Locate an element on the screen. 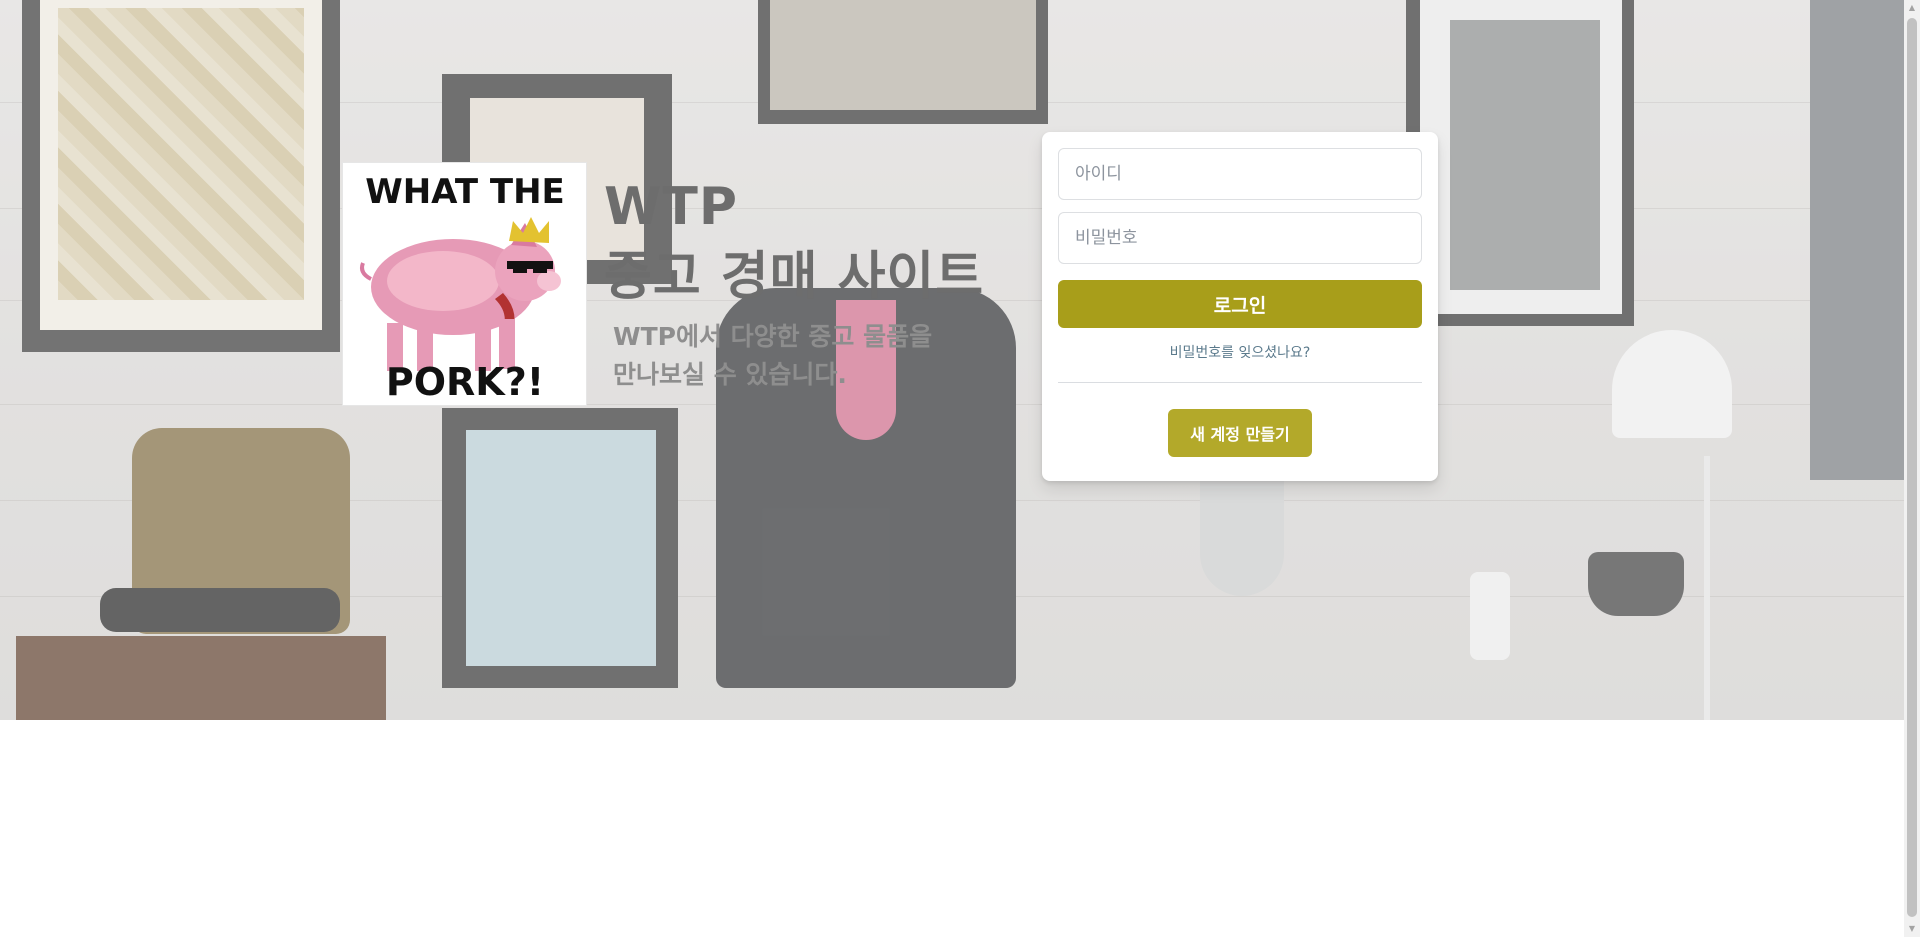  password-input is located at coordinates (1240, 238).